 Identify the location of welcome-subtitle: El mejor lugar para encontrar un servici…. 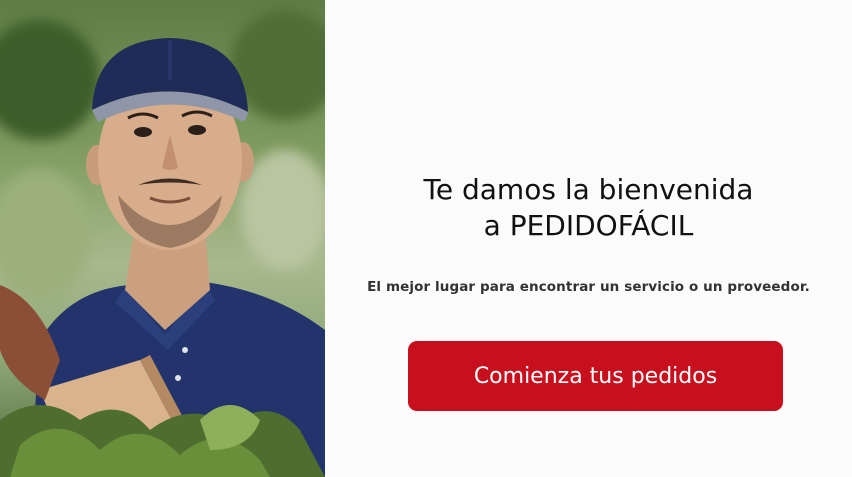
(588, 287).